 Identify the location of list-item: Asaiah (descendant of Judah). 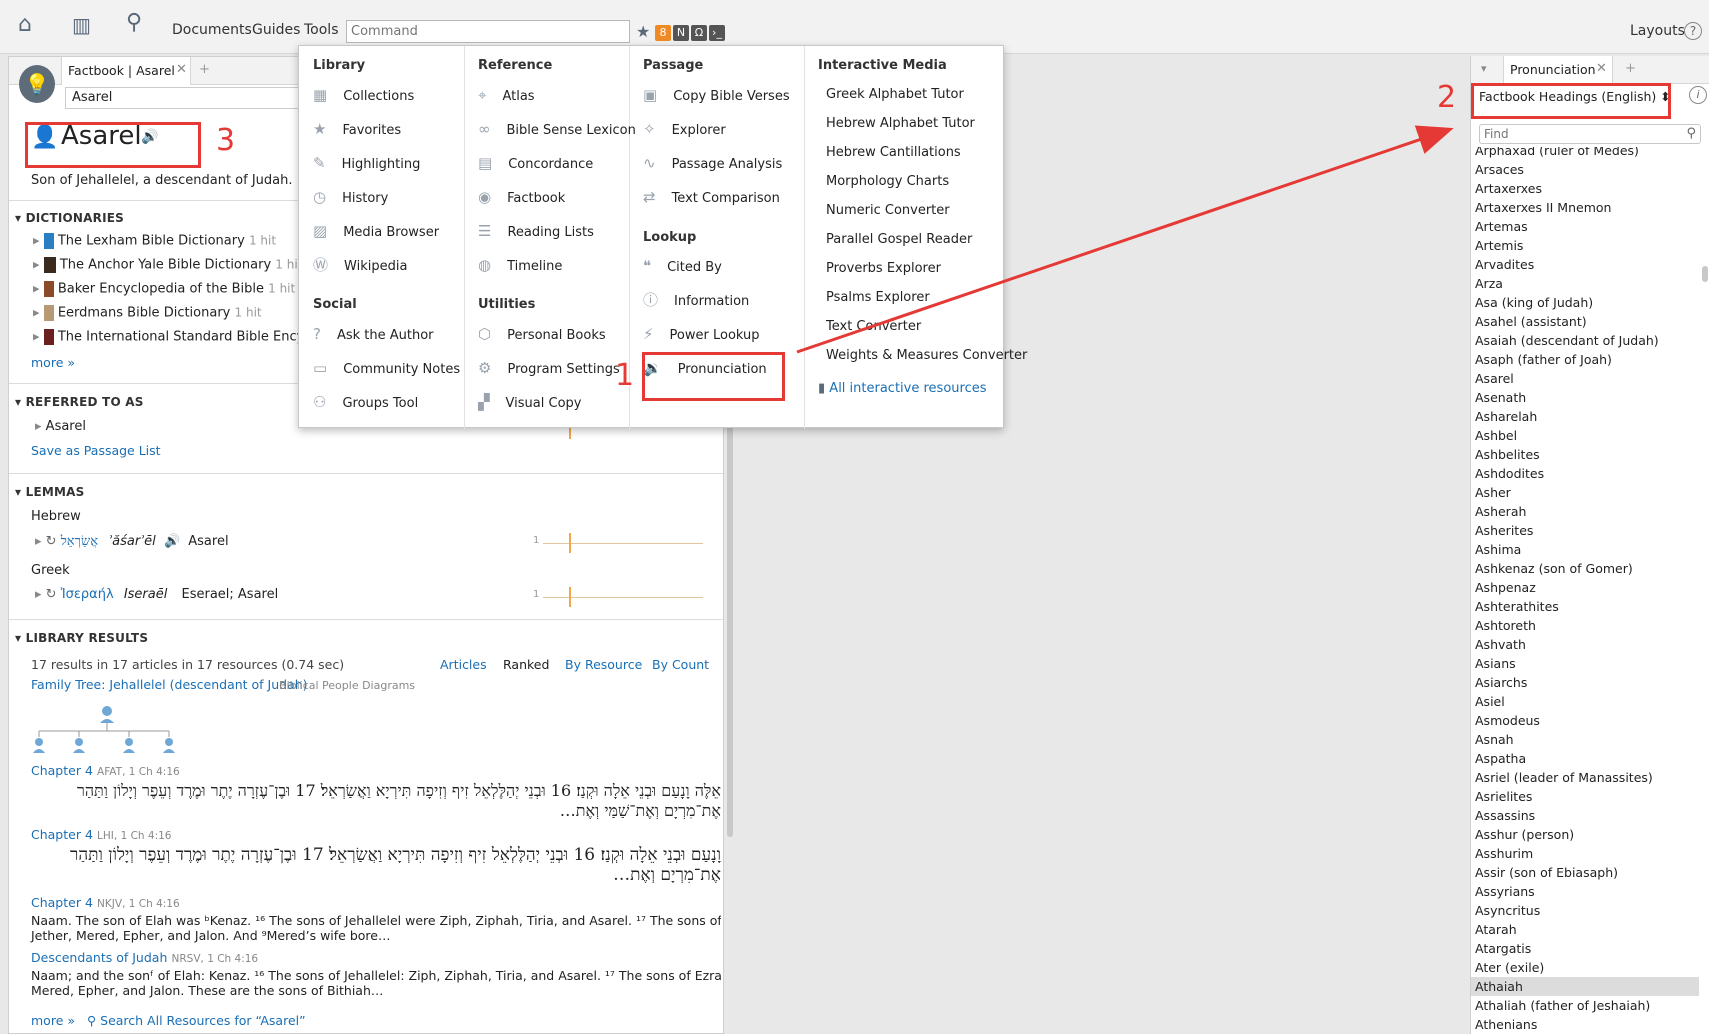
(1585, 340).